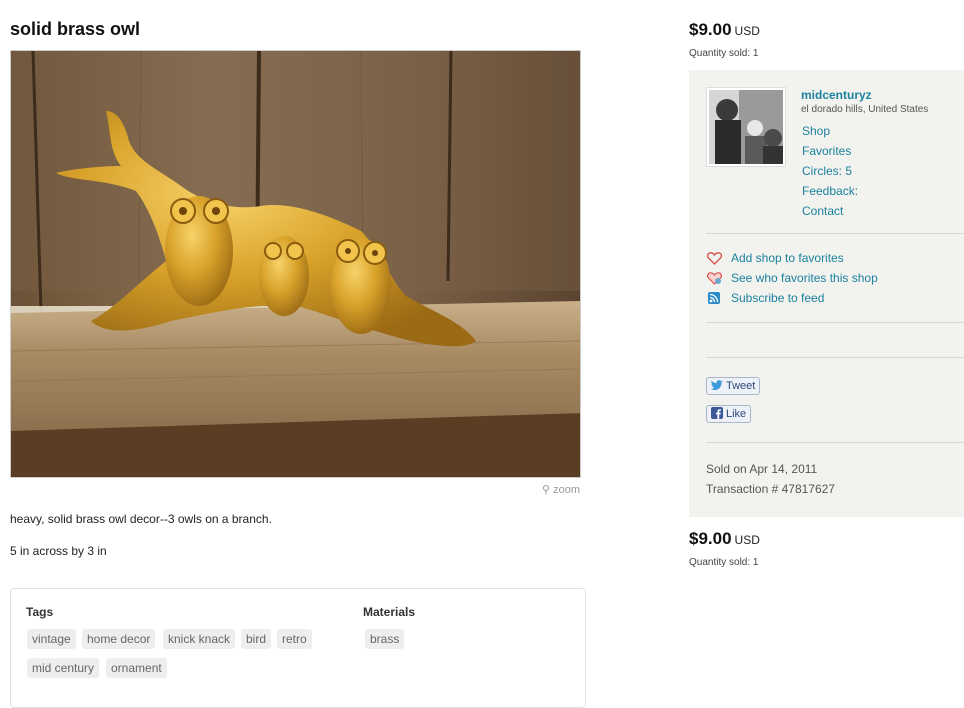 Image resolution: width=964 pixels, height=708 pixels. Describe the element at coordinates (199, 639) in the screenshot. I see `tag-knick-knack: knick knack` at that location.